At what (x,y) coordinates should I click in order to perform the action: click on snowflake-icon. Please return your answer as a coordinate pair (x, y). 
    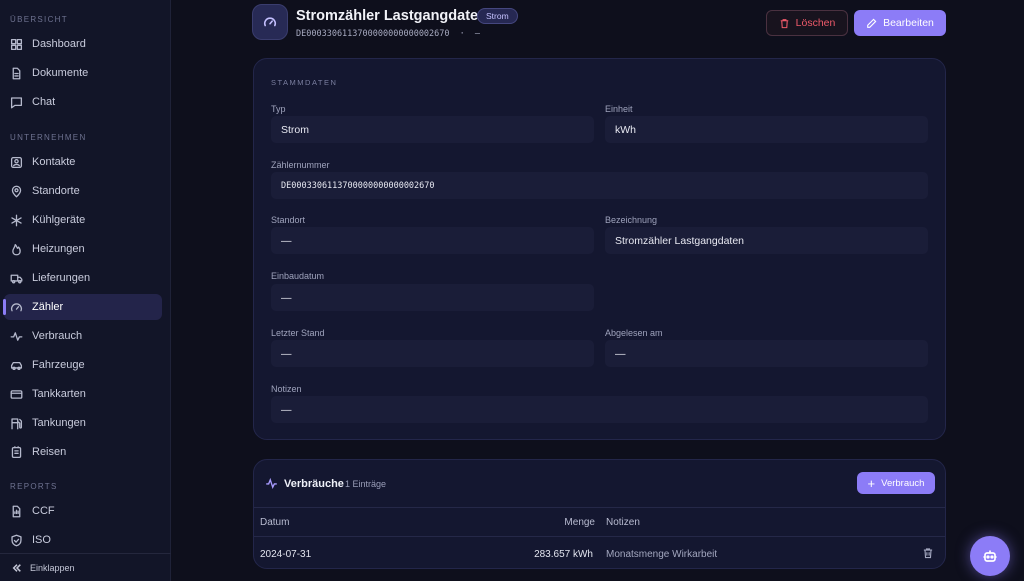
    Looking at the image, I should click on (16, 220).